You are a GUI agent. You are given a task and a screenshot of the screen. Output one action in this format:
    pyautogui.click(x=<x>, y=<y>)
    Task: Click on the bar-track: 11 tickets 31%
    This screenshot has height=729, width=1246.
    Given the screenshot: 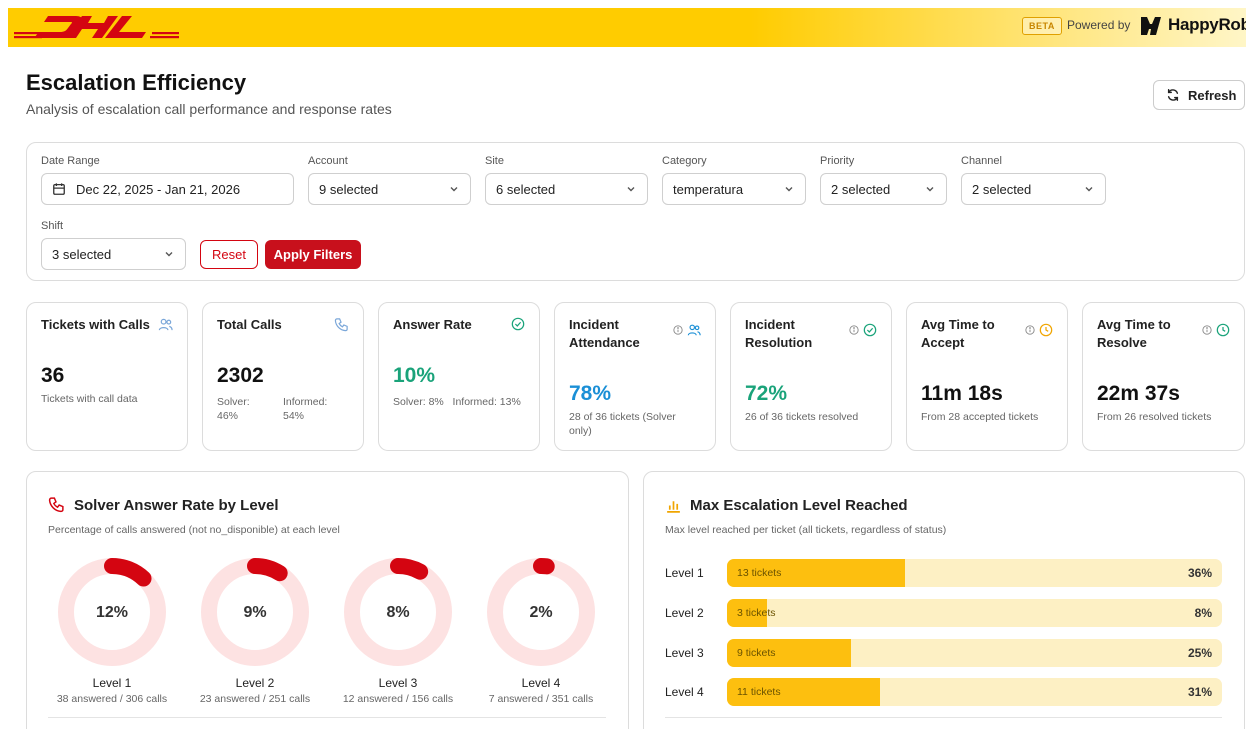 What is the action you would take?
    pyautogui.click(x=974, y=692)
    